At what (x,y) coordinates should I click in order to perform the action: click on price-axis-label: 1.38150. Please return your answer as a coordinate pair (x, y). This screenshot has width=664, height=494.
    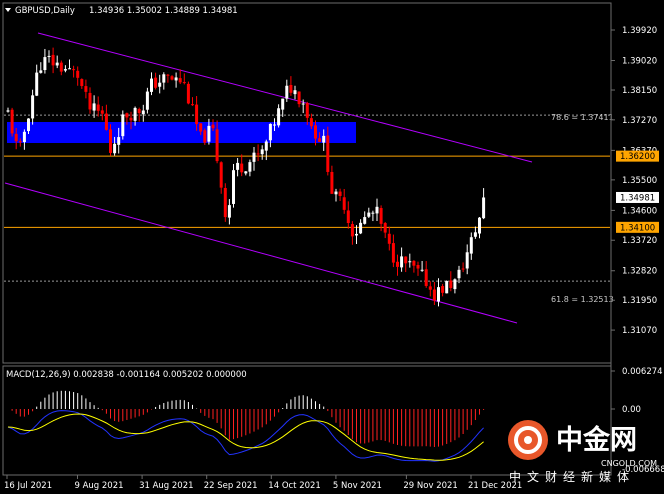
    Looking at the image, I should click on (639, 91).